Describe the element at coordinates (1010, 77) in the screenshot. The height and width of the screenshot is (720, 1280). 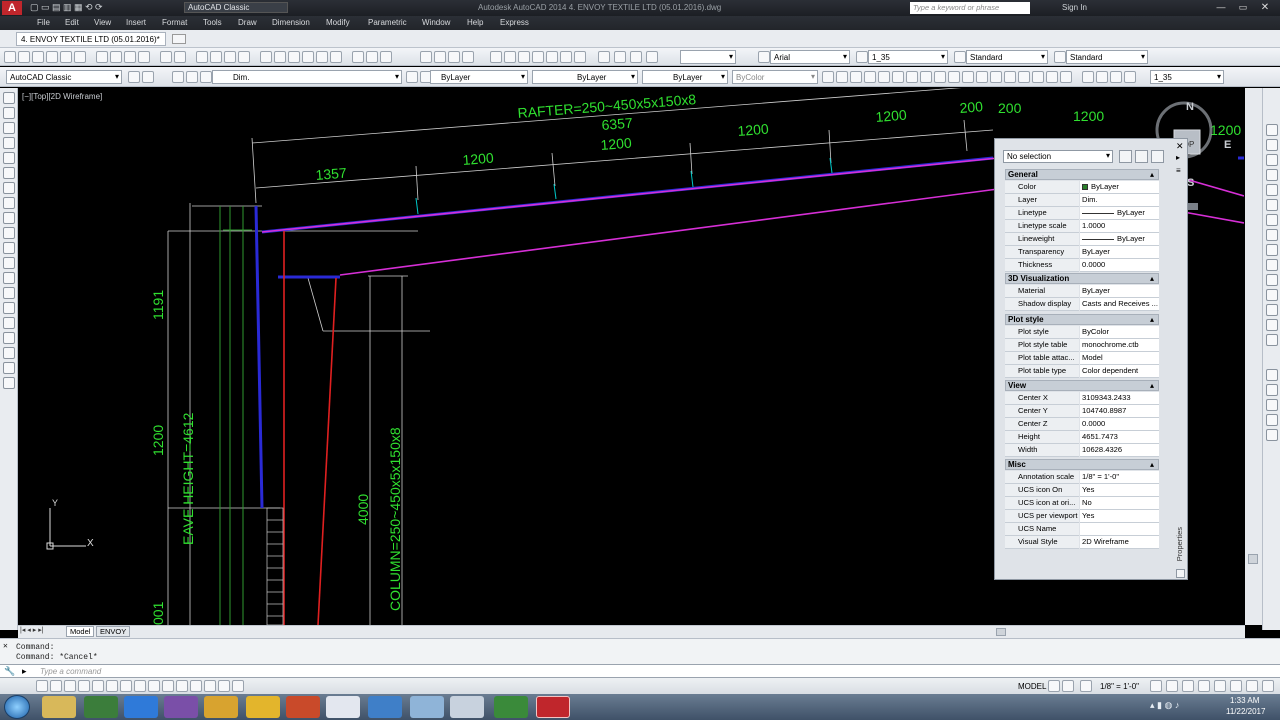
I see `gradient-icon` at that location.